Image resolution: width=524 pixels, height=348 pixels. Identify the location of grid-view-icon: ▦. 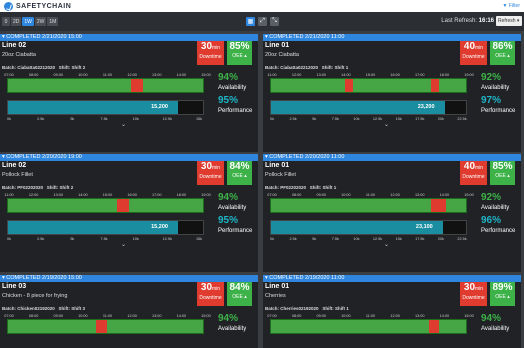
(250, 21).